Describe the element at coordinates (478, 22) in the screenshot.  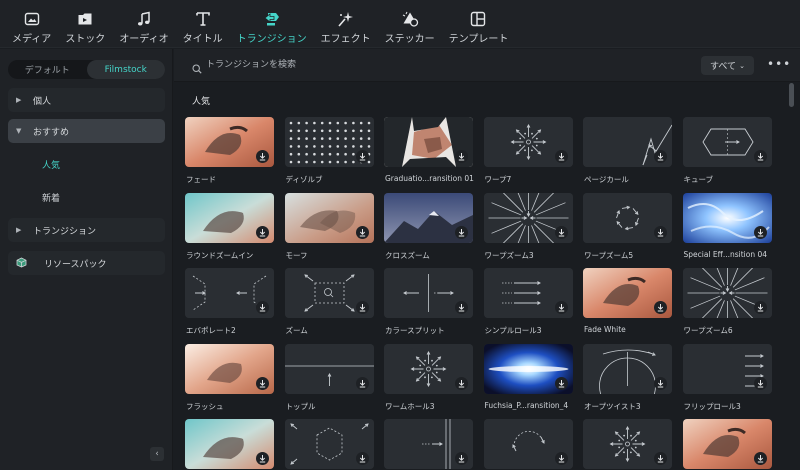
I see `toolbar-tab-template: テンプレート` at that location.